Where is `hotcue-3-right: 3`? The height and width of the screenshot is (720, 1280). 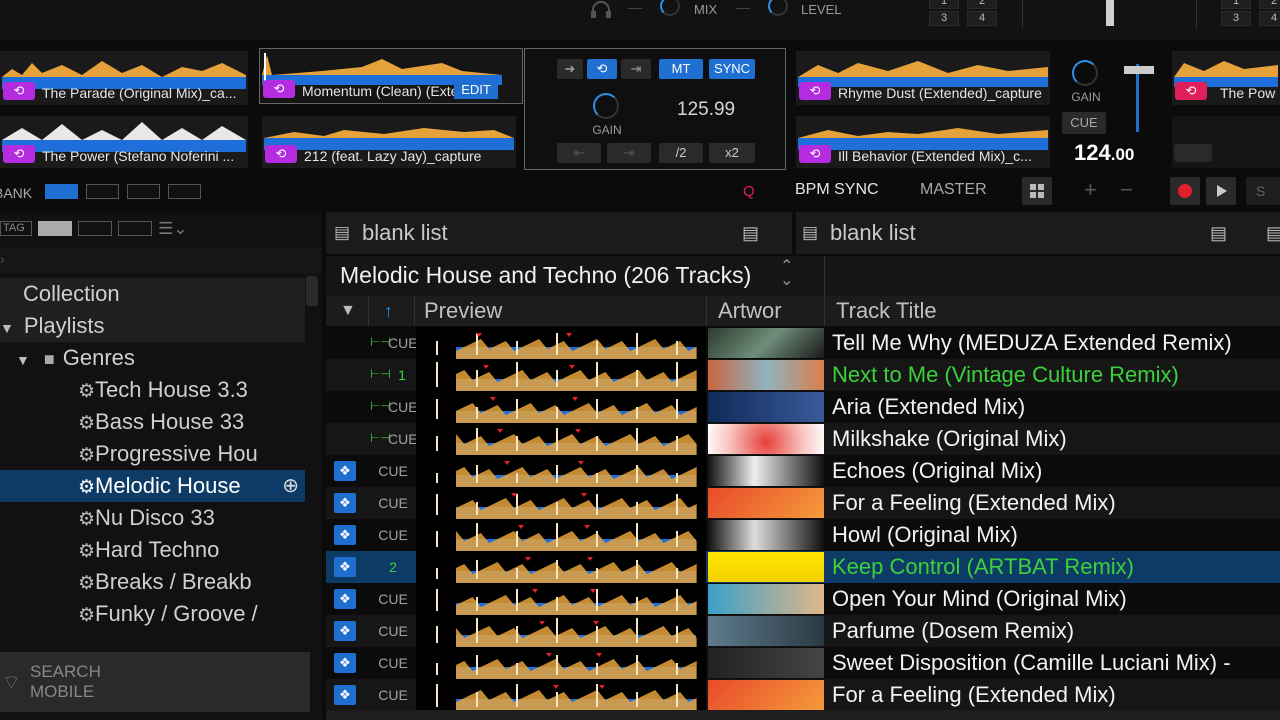 hotcue-3-right: 3 is located at coordinates (1236, 18).